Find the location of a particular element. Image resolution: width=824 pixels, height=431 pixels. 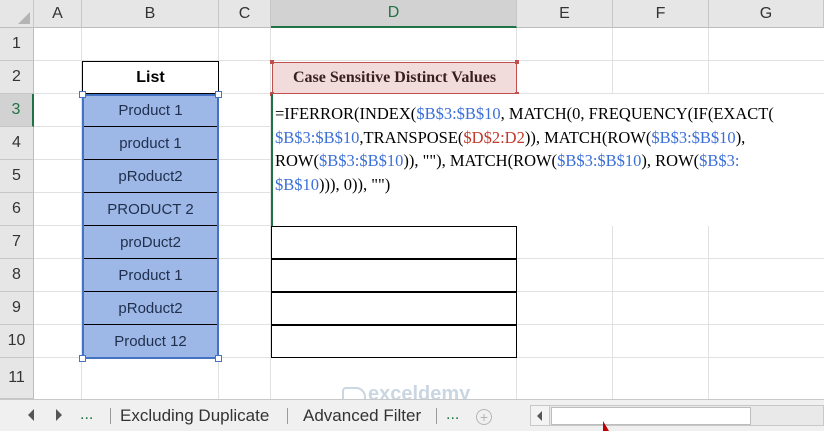

list-cell: proDuct2 is located at coordinates (150, 242).